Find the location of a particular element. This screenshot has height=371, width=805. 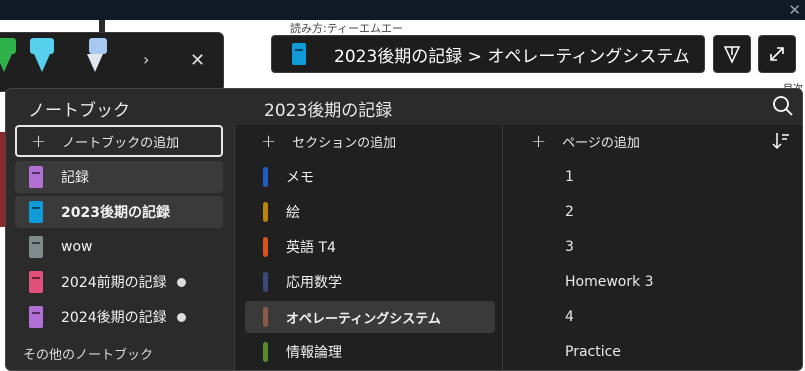

notebook-label: 2024前期の記録 is located at coordinates (114, 283).